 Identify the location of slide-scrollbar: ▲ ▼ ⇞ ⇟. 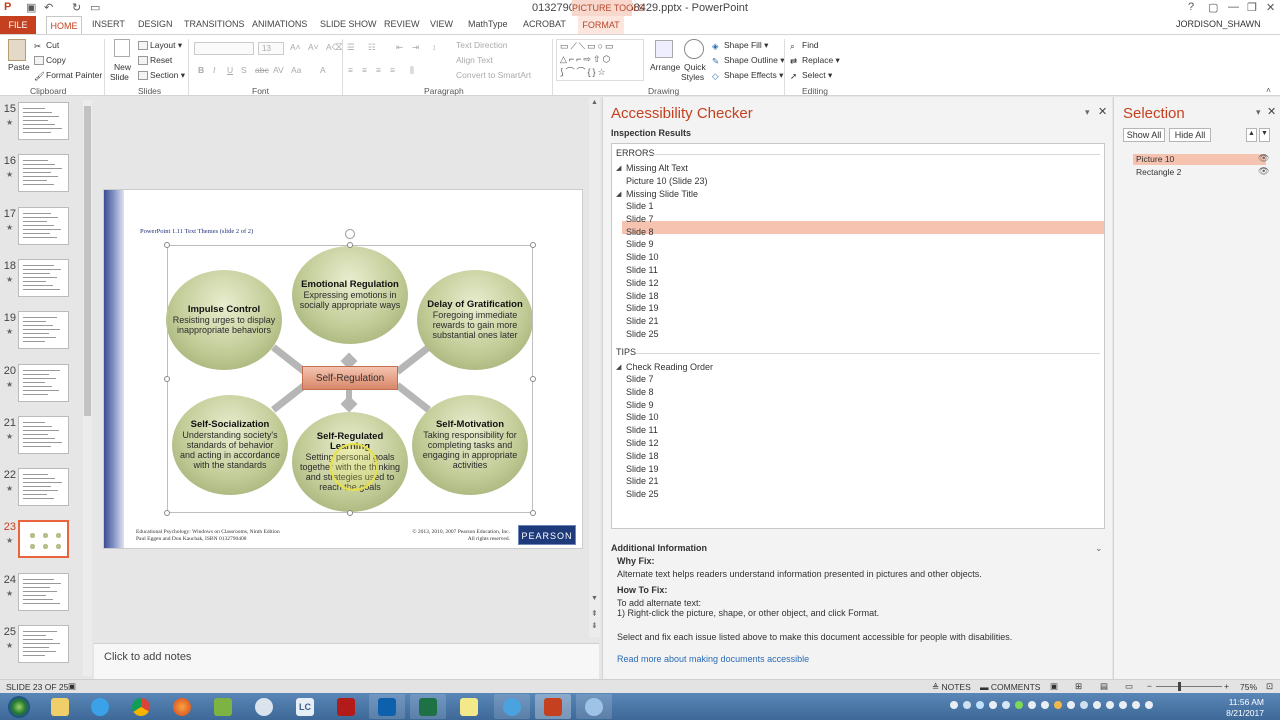
(594, 367).